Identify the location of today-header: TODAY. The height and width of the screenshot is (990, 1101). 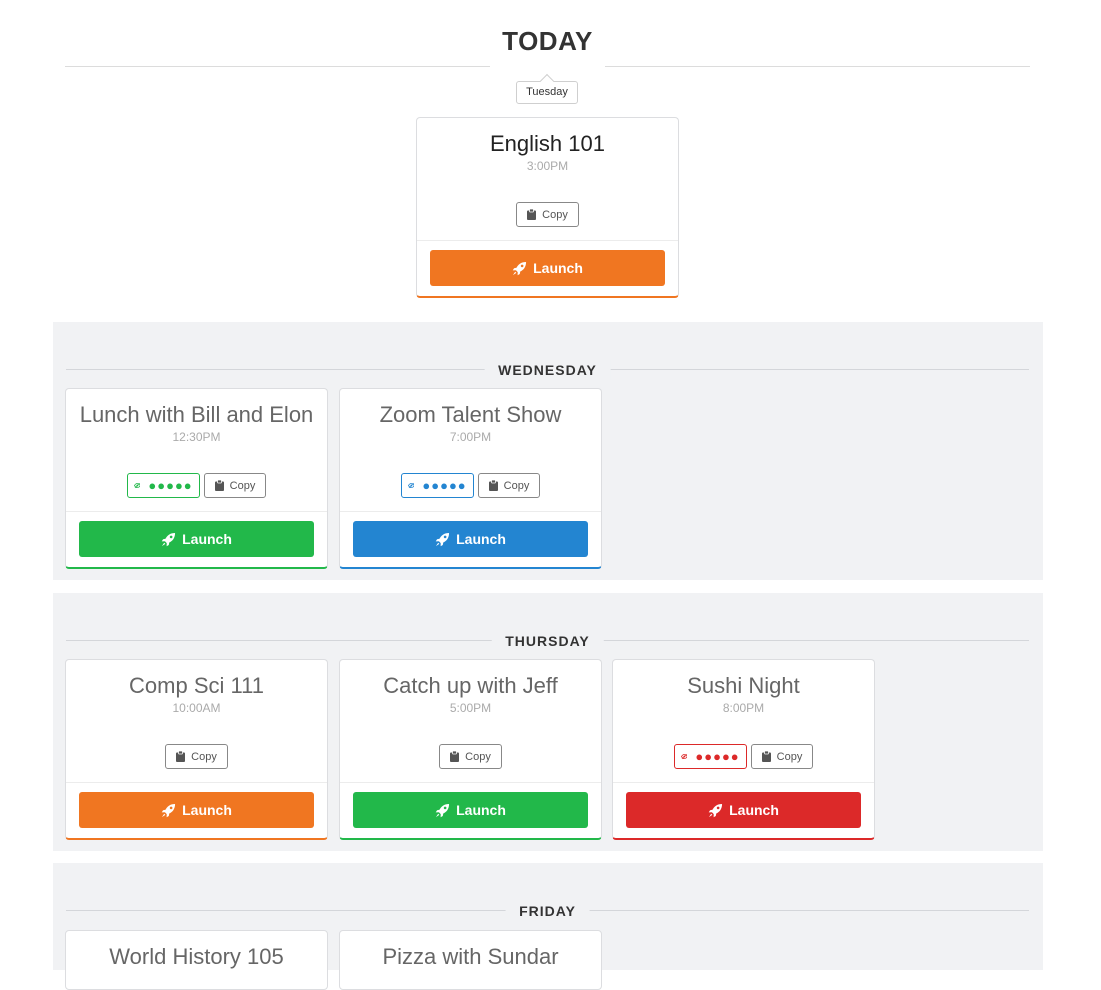
(547, 45).